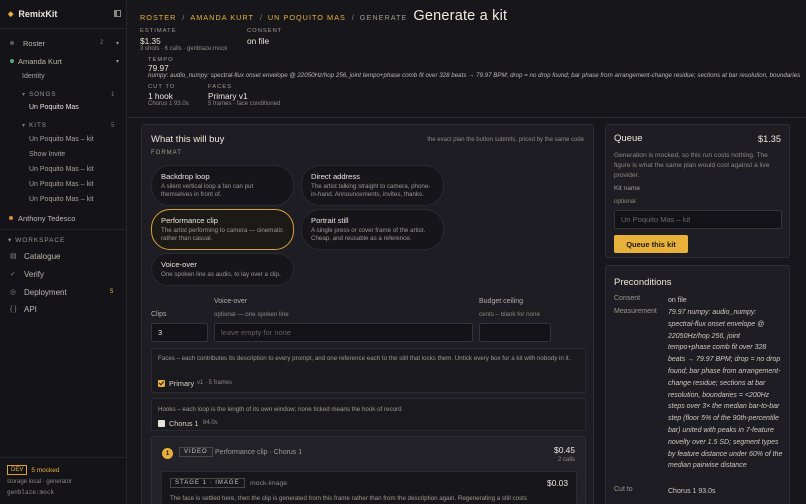 The height and width of the screenshot is (504, 806). What do you see at coordinates (269, 483) in the screenshot?
I see `stage-engine: mock-image` at bounding box center [269, 483].